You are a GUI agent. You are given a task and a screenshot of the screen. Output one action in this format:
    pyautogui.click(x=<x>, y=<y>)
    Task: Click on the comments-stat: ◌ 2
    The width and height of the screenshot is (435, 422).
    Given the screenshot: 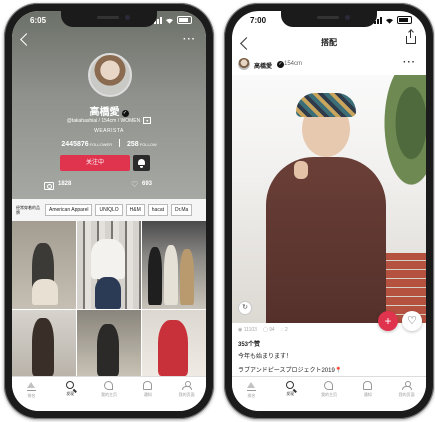 What is the action you would take?
    pyautogui.click(x=284, y=330)
    